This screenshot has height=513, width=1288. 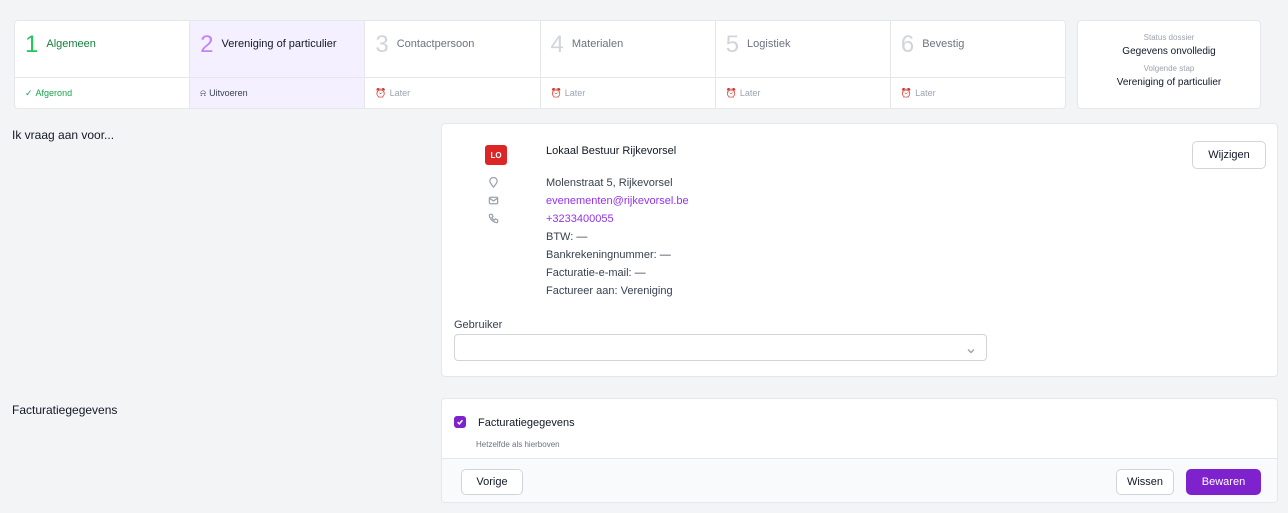 What do you see at coordinates (29, 92) in the screenshot?
I see `check-icon: ✓` at bounding box center [29, 92].